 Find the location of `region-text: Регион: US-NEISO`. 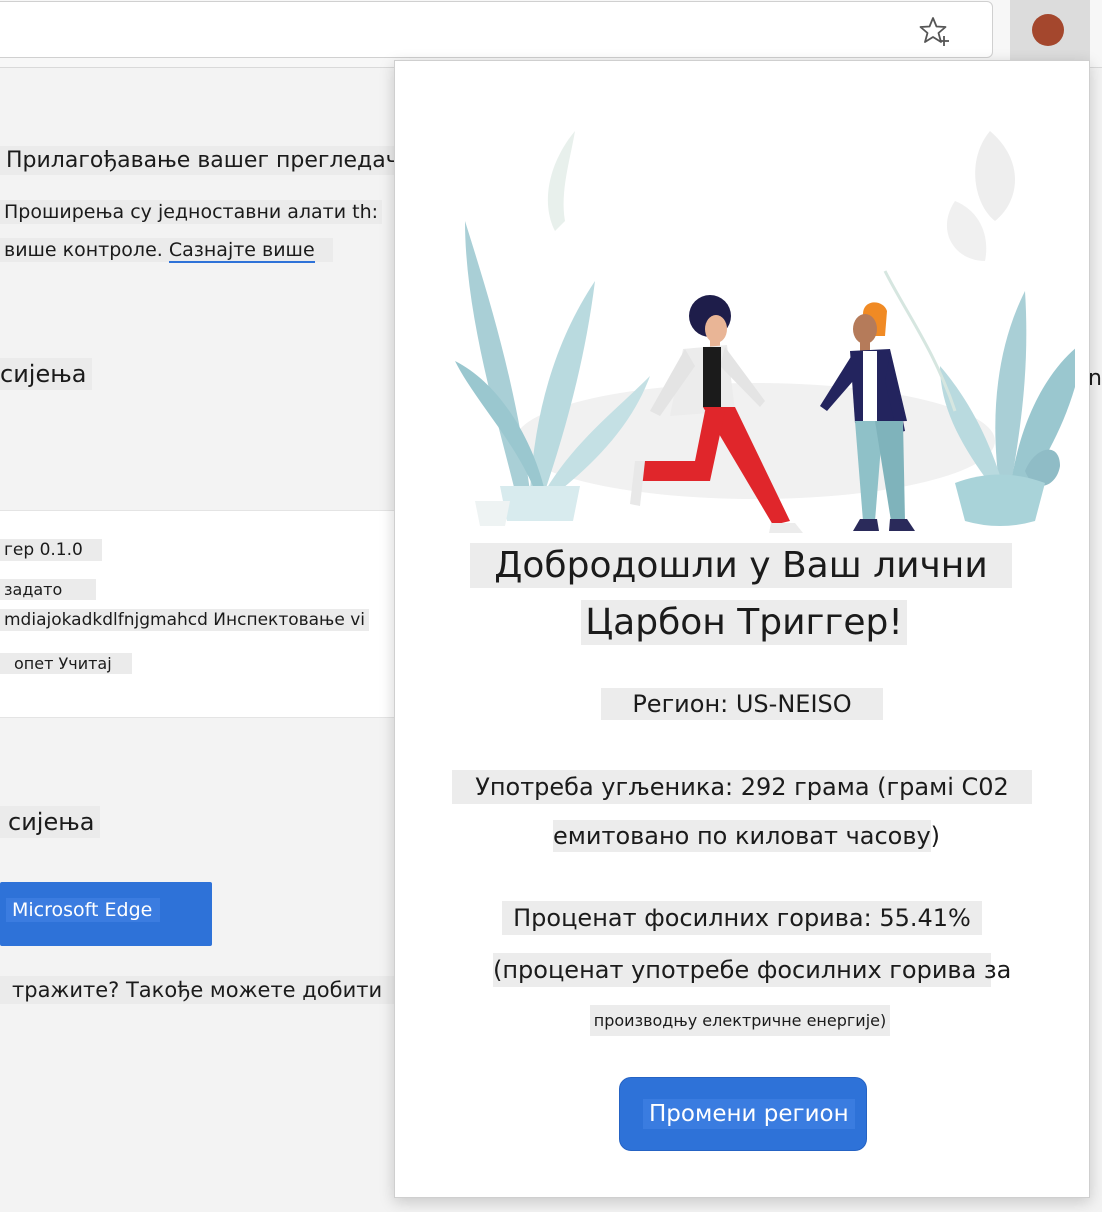

region-text: Регион: US-NEISO is located at coordinates (742, 704).